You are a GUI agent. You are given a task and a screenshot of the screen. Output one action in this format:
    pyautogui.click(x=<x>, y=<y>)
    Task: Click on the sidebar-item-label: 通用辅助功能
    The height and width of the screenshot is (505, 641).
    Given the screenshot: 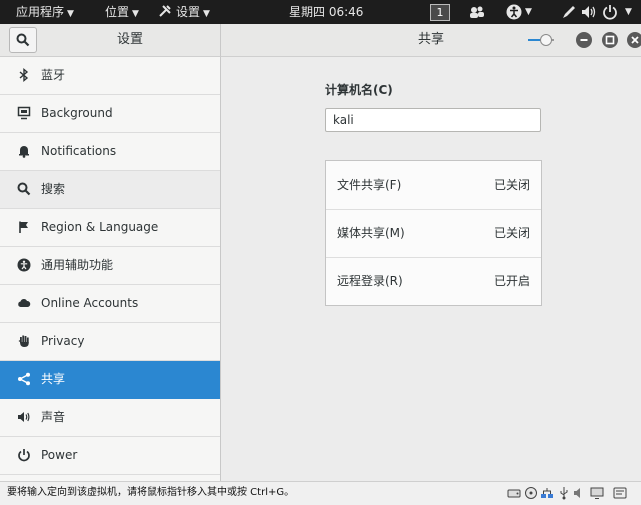 What is the action you would take?
    pyautogui.click(x=77, y=265)
    